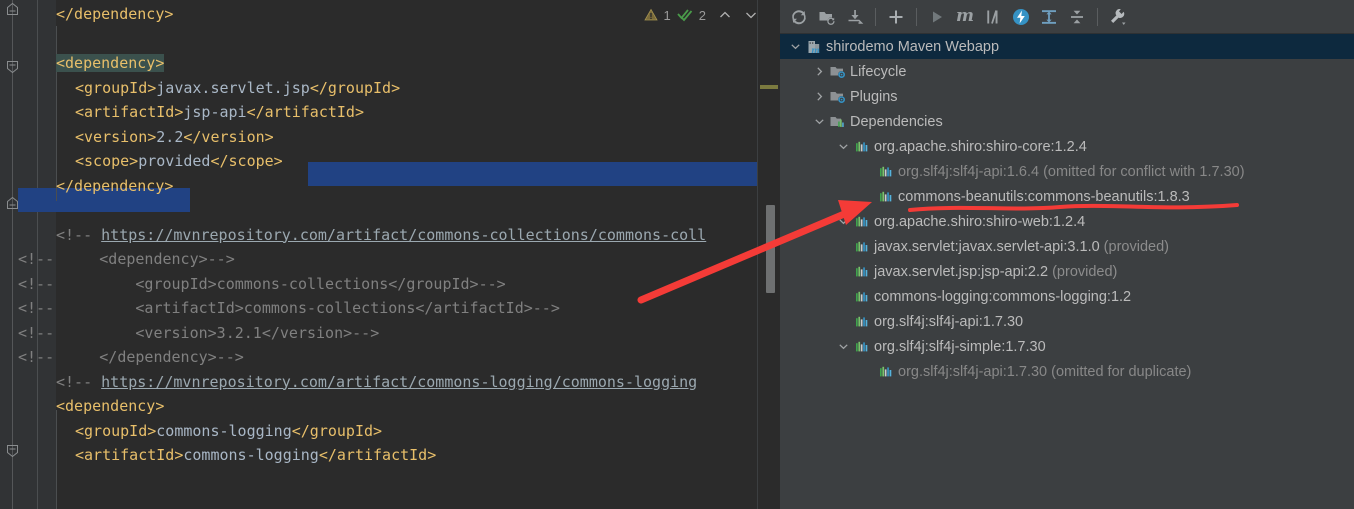 The height and width of the screenshot is (509, 1354). What do you see at coordinates (1067, 271) in the screenshot?
I see `tree-row: javax.servlet.jsp:jsp-api:2.2 (provided)` at bounding box center [1067, 271].